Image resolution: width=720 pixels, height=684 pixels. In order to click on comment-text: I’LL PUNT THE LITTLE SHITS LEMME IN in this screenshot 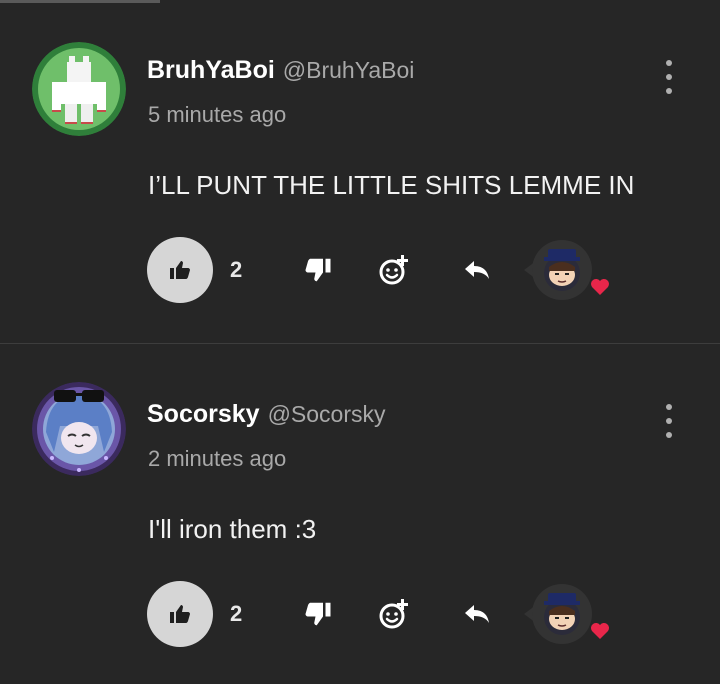, I will do `click(391, 185)`.